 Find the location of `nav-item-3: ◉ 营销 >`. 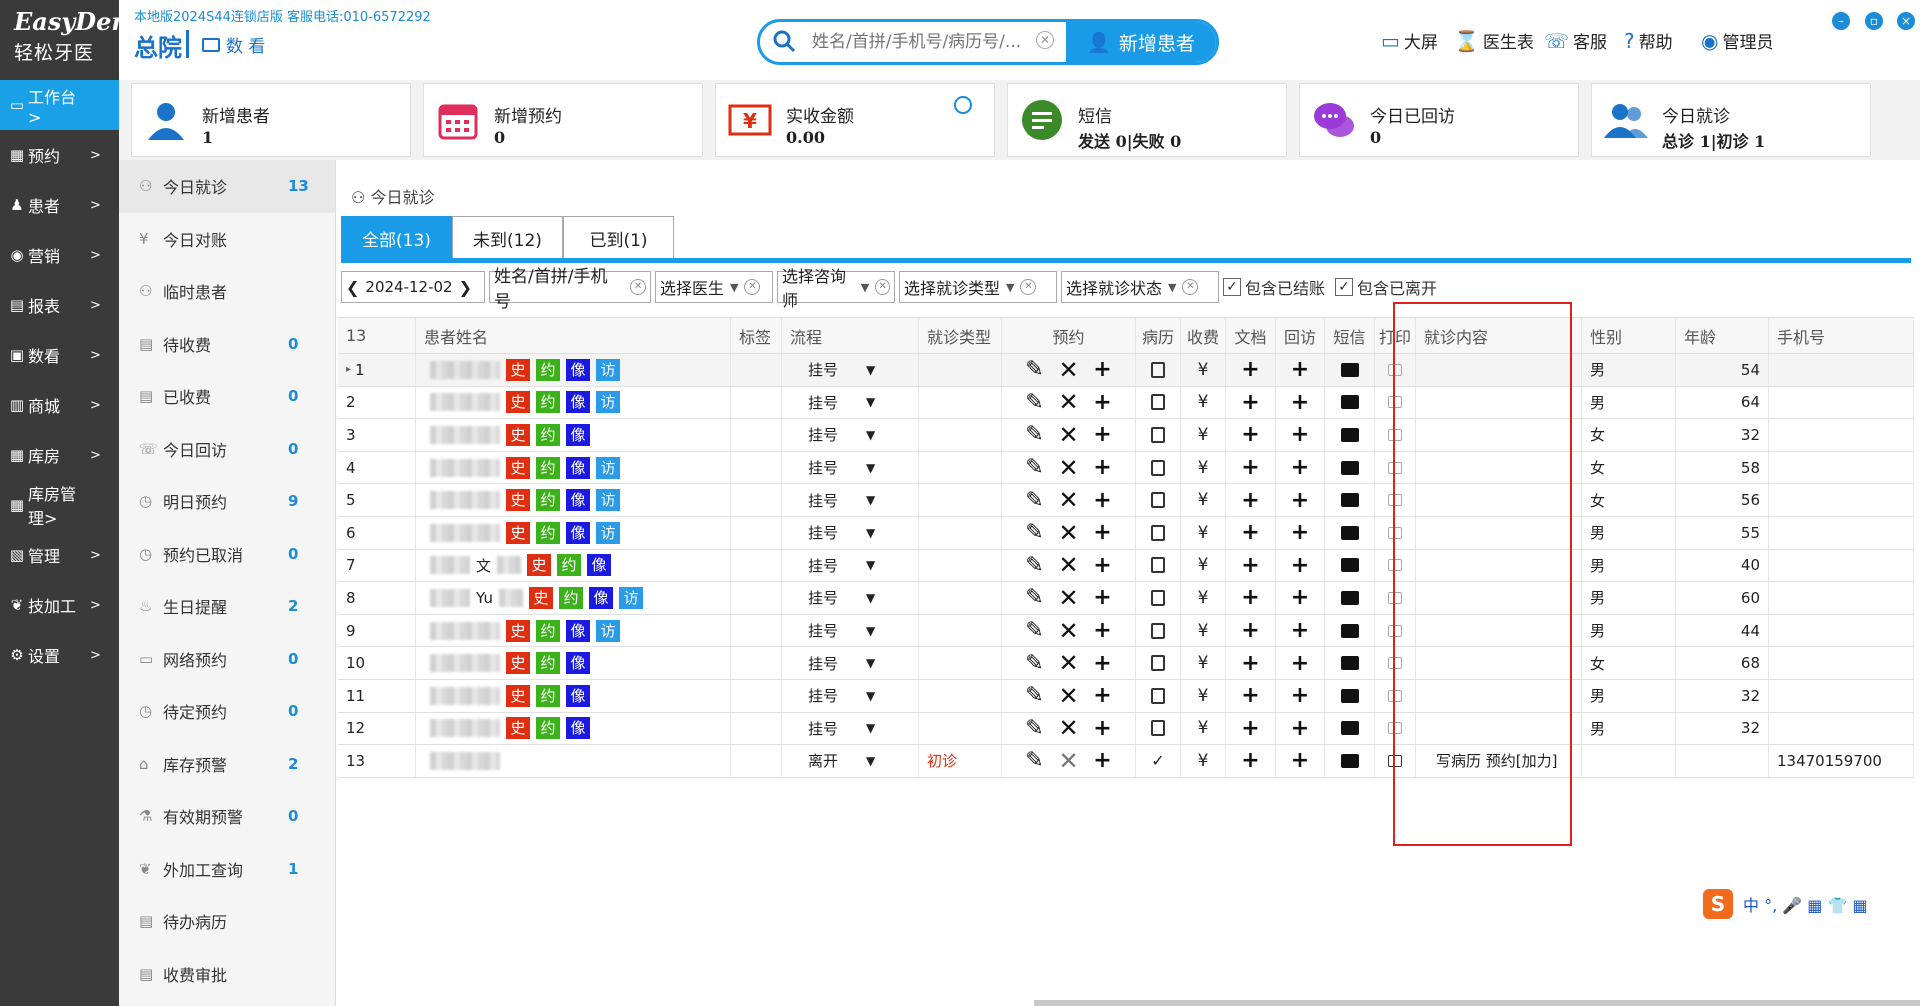

nav-item-3: ◉ 营销 > is located at coordinates (59, 255).